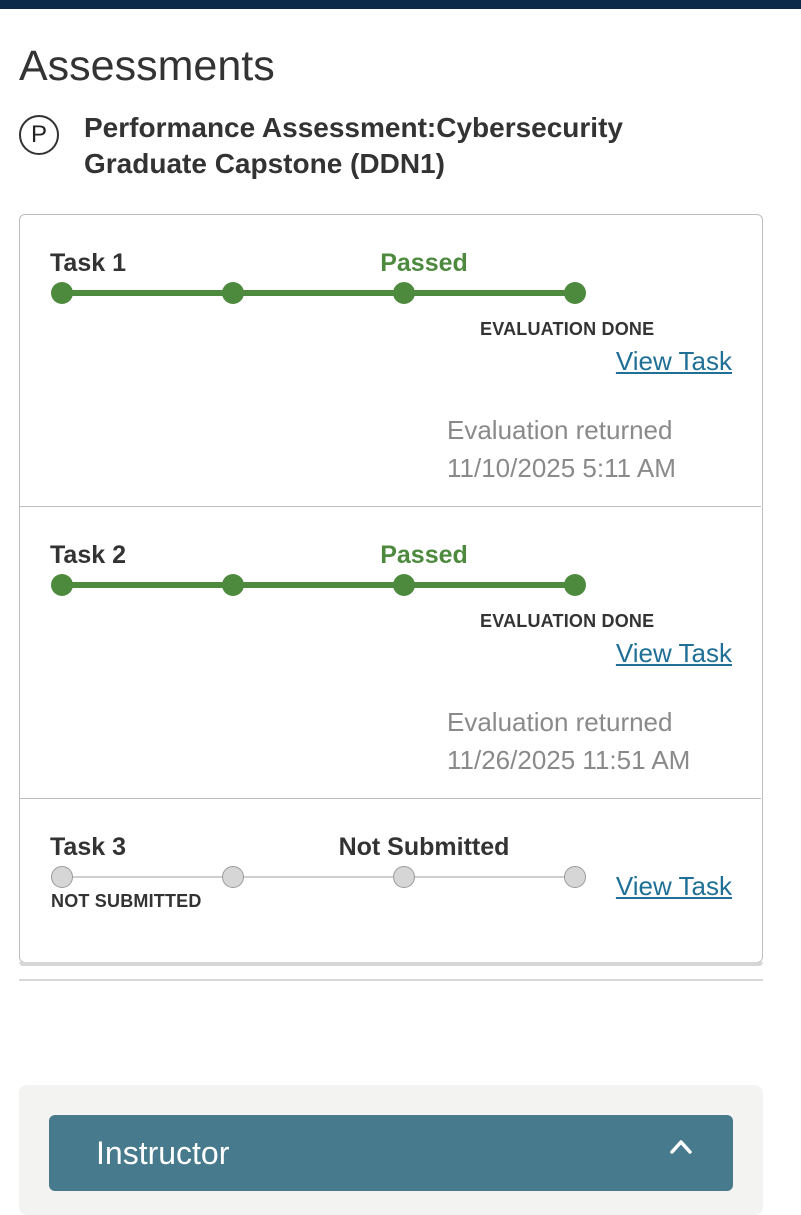 This screenshot has width=801, height=1215. I want to click on task-label: Task 1, so click(88, 263).